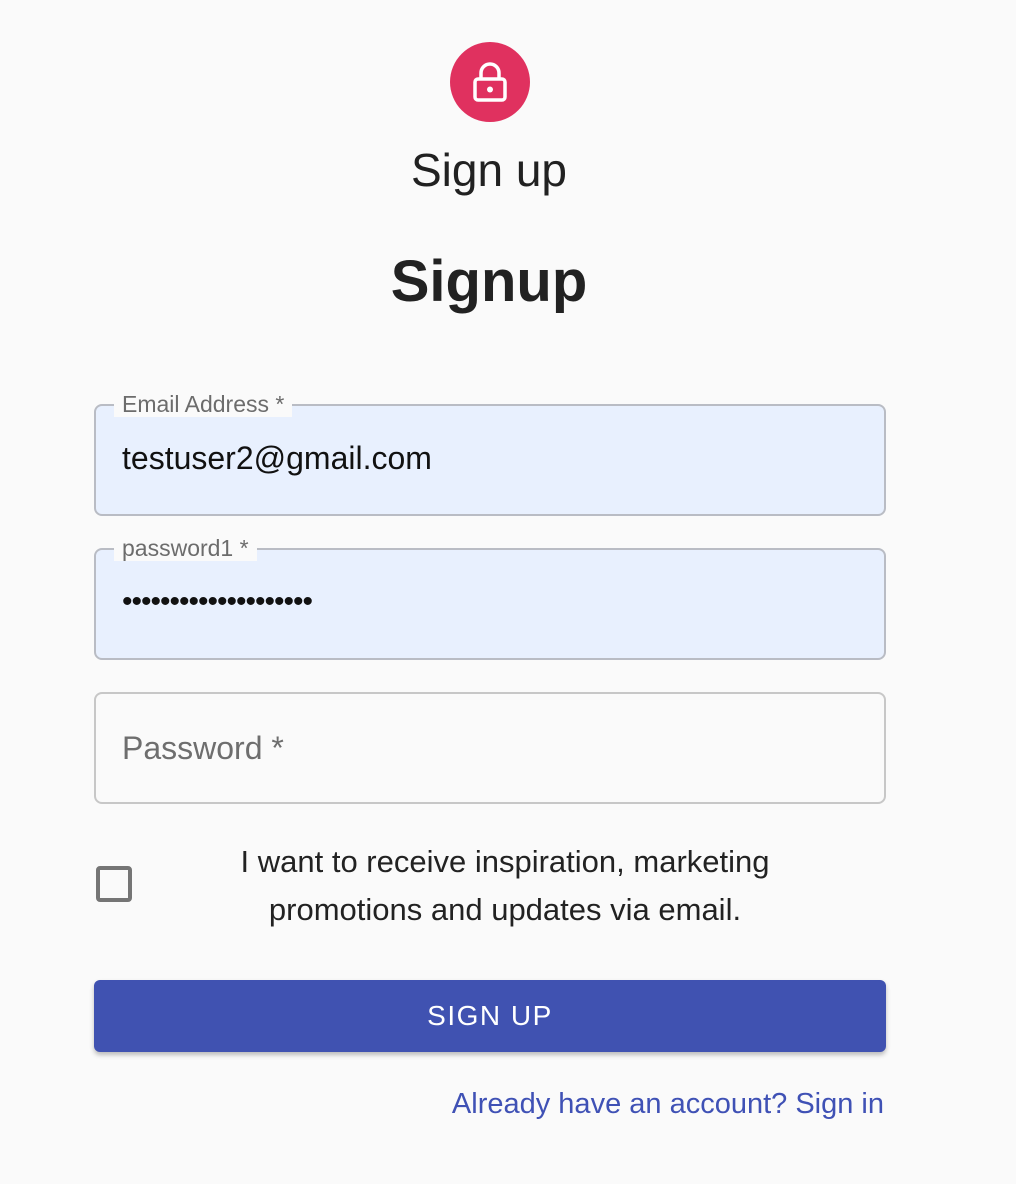 Image resolution: width=1016 pixels, height=1184 pixels. I want to click on marketing-consent-checkbox, so click(114, 884).